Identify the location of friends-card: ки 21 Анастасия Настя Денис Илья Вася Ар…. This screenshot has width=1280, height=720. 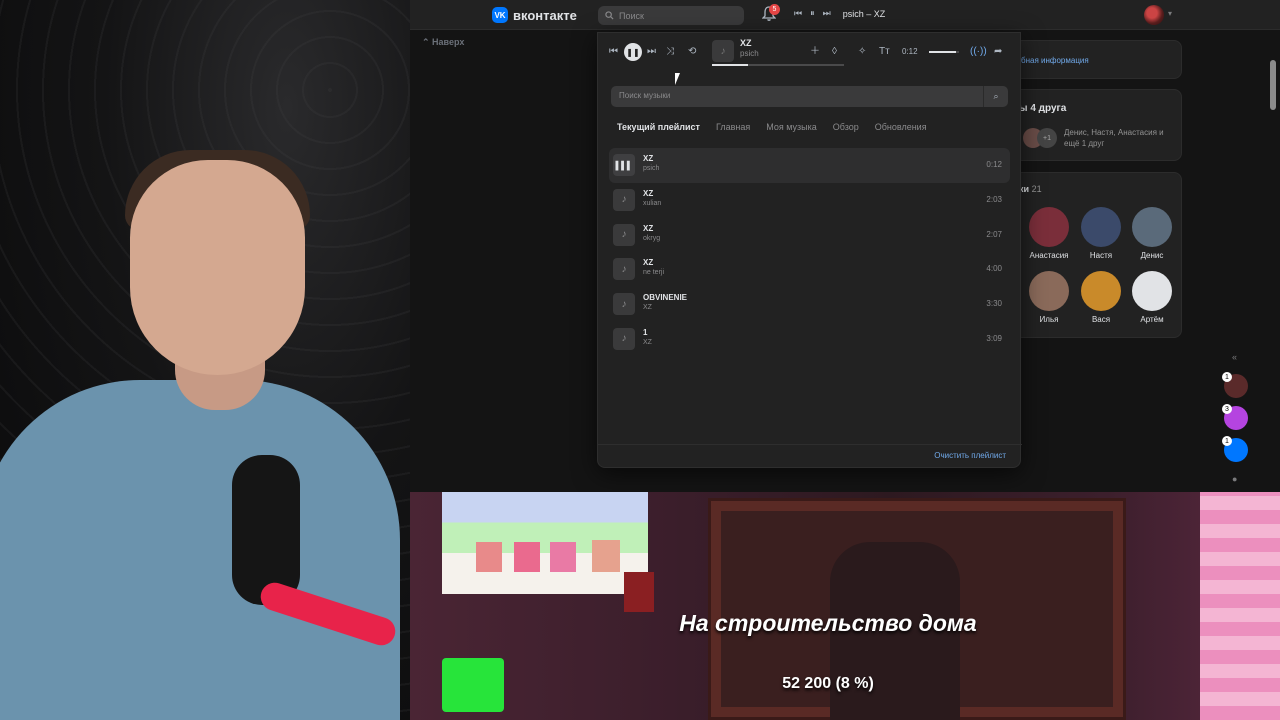
(1098, 255).